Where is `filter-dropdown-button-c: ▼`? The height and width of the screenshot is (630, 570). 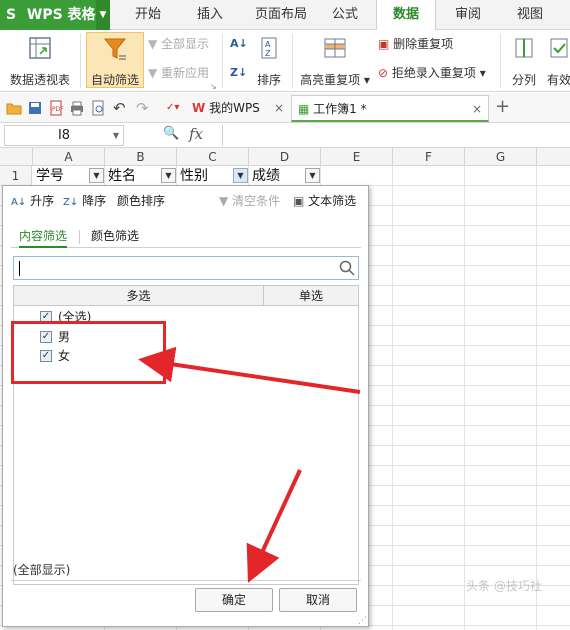
filter-dropdown-button-c: ▼ is located at coordinates (240, 175).